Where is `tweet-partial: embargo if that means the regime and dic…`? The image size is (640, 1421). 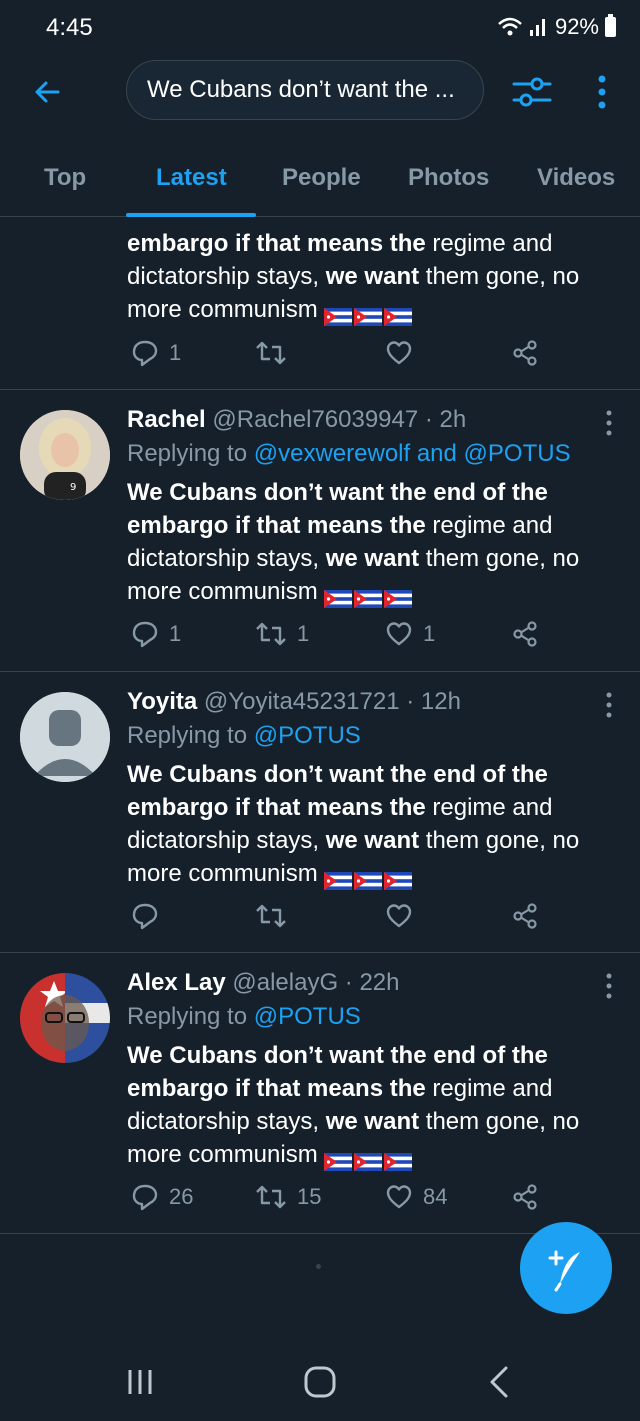
tweet-partial: embargo if that means the regime and dic… is located at coordinates (320, 303).